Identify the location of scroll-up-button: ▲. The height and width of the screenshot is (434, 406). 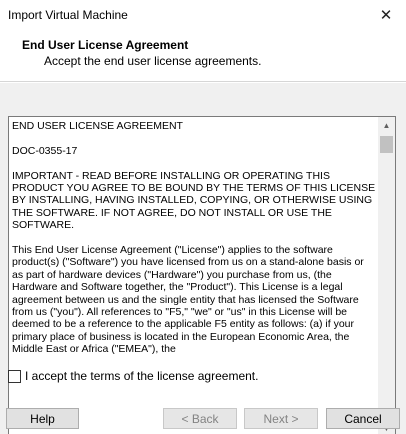
(386, 125).